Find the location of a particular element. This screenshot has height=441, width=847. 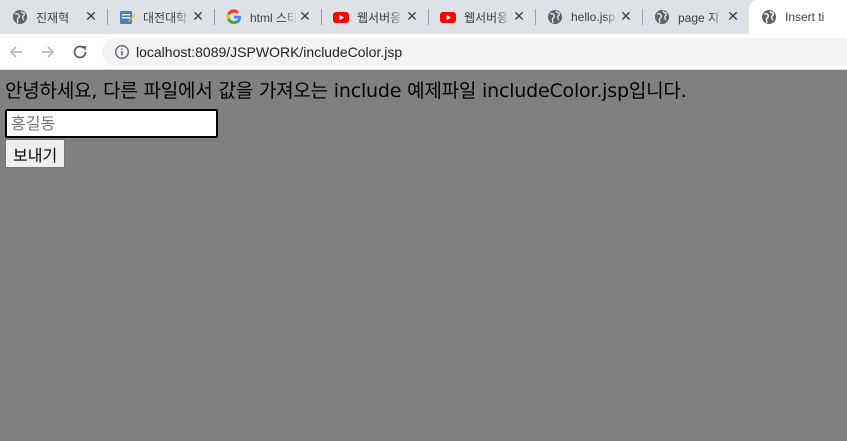

browser-tab: 대전대학 ✕ is located at coordinates (160, 17).